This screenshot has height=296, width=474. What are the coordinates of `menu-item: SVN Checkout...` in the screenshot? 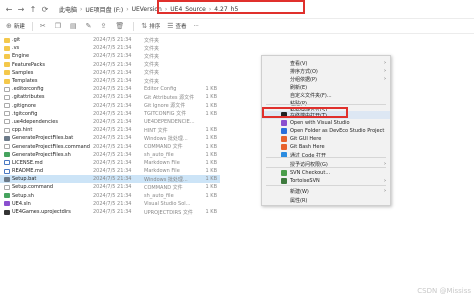 It's located at (326, 173).